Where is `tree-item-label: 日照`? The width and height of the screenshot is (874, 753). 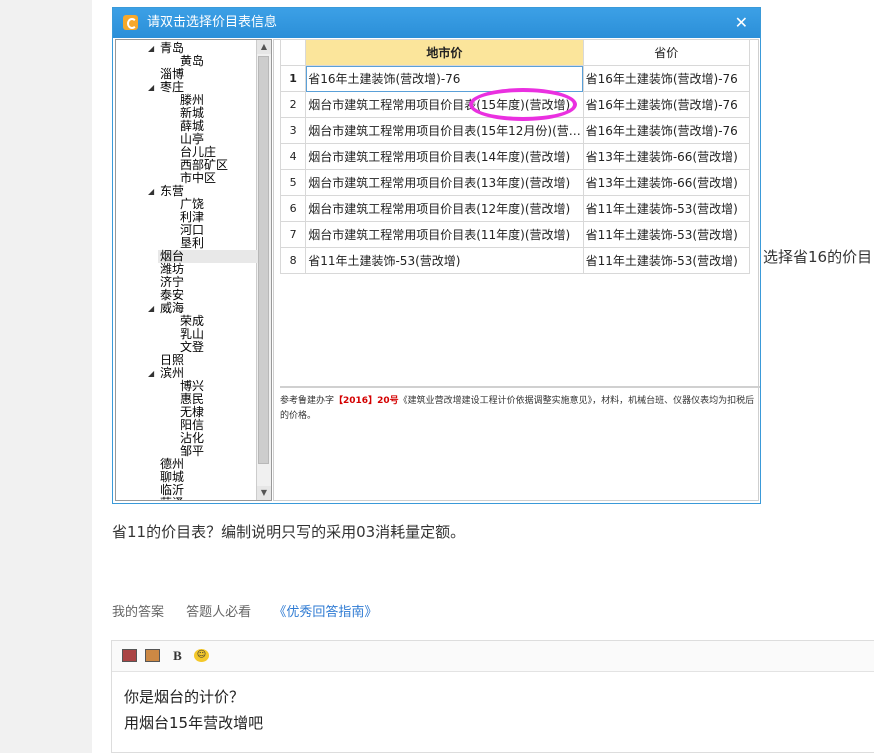 tree-item-label: 日照 is located at coordinates (172, 360).